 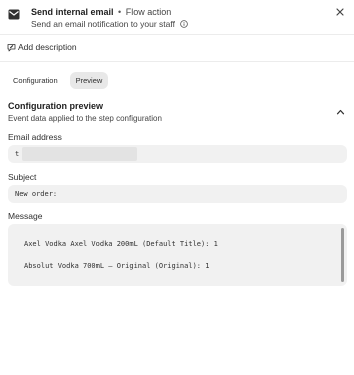 What do you see at coordinates (11, 47) in the screenshot?
I see `comment-edit-icon` at bounding box center [11, 47].